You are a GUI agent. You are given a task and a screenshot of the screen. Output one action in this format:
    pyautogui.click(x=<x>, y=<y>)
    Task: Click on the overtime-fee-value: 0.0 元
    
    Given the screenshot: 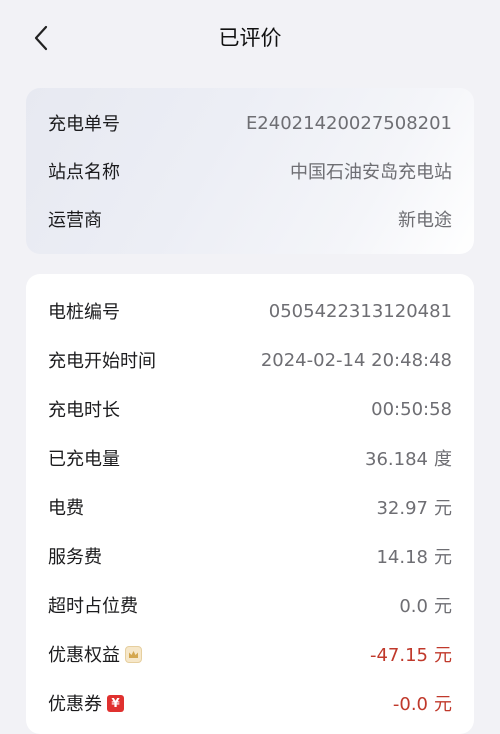 What is the action you would take?
    pyautogui.click(x=425, y=605)
    